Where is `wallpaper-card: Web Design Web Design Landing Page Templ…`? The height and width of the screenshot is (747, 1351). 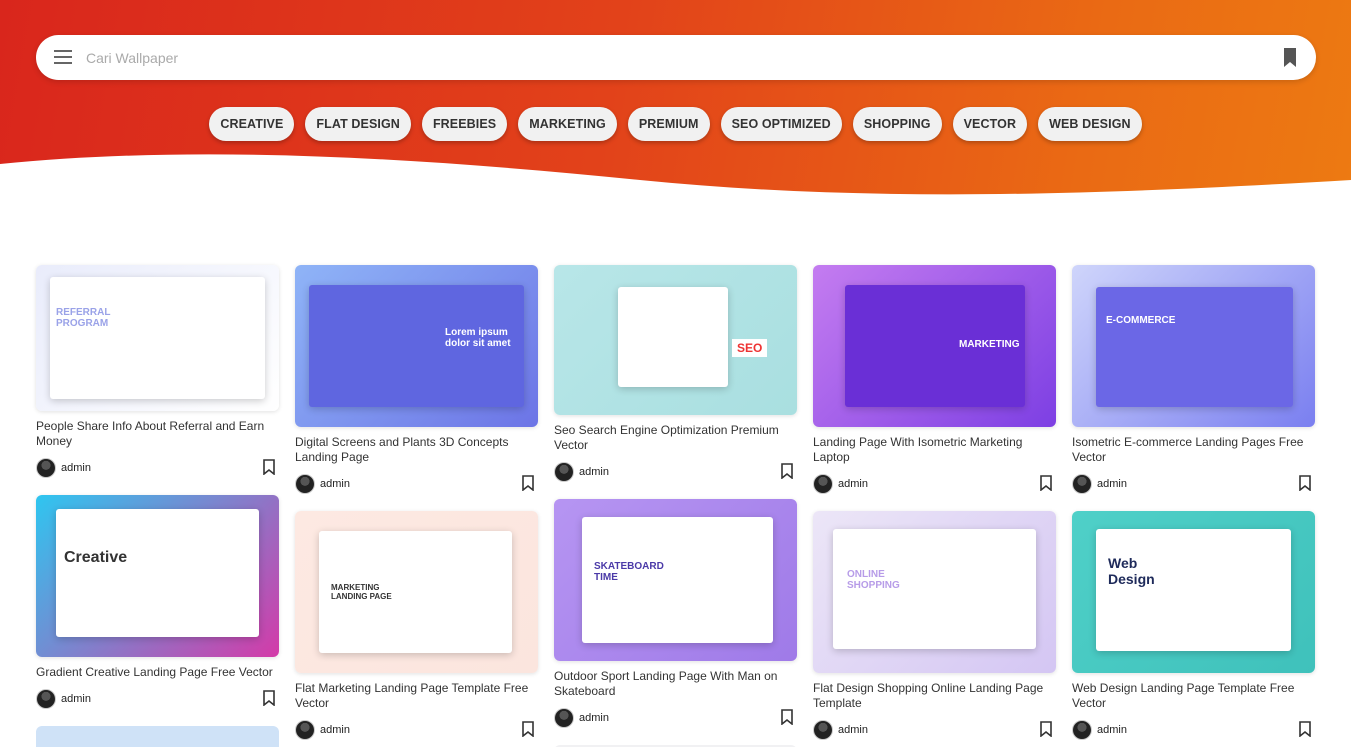 wallpaper-card: Web Design Web Design Landing Page Templ… is located at coordinates (1193, 626).